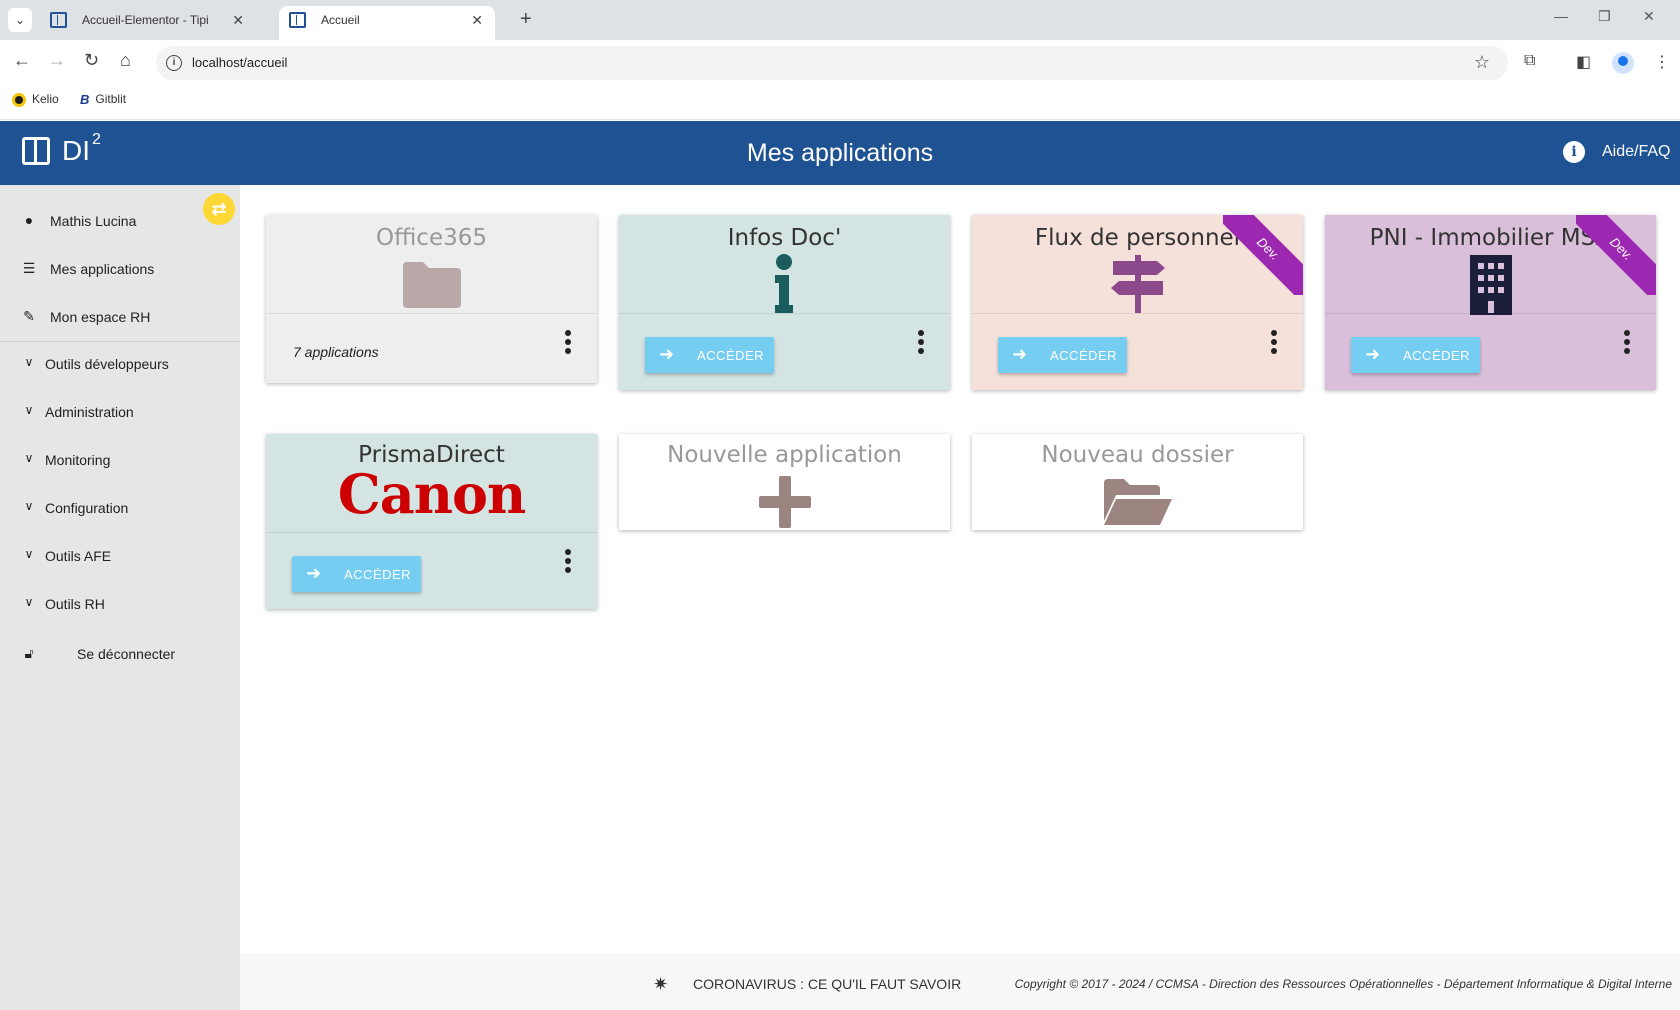 The width and height of the screenshot is (1680, 1010). What do you see at coordinates (432, 285) in the screenshot?
I see `folder-icon` at bounding box center [432, 285].